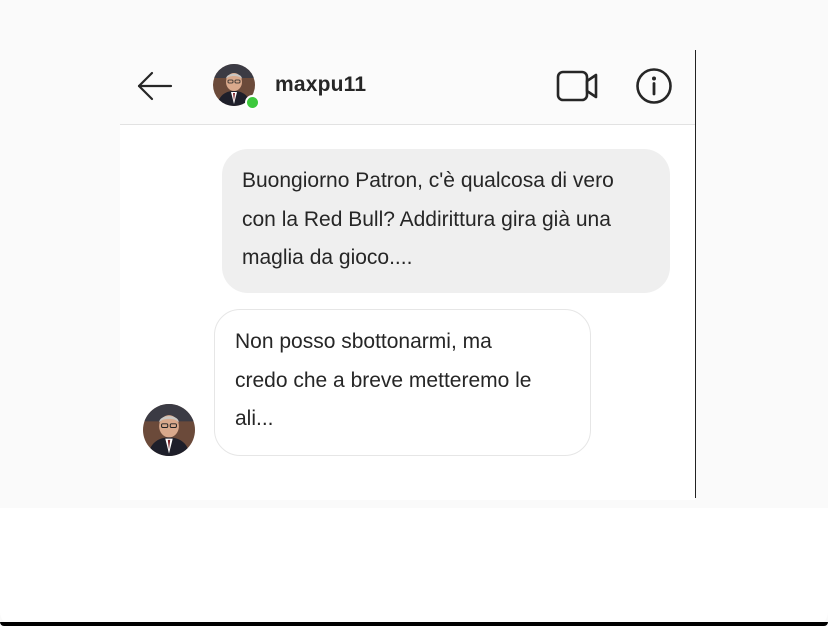  I want to click on chat-header: maxpu11, so click(407, 87).